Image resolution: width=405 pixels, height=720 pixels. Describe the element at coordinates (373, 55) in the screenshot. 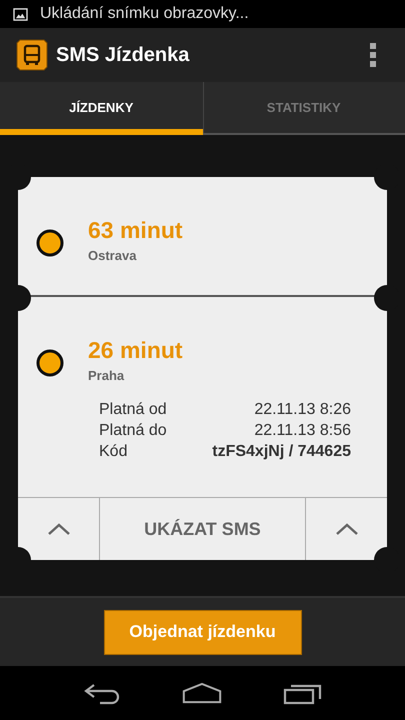

I see `overflow-menu-icon` at that location.